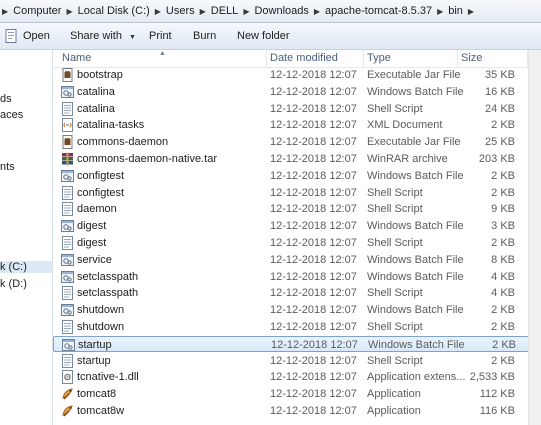 This screenshot has height=425, width=541. I want to click on column-header-name: Name, so click(163, 58).